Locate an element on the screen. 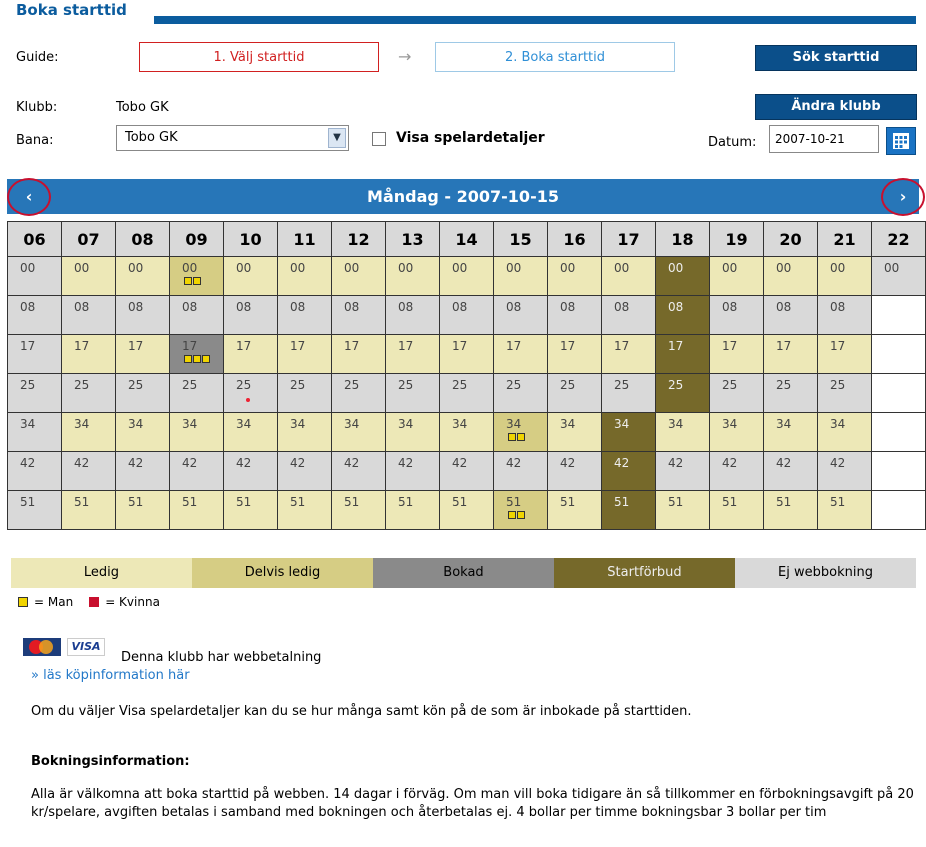 The width and height of the screenshot is (926, 847). chevron-down-icon: ▼ is located at coordinates (337, 138).